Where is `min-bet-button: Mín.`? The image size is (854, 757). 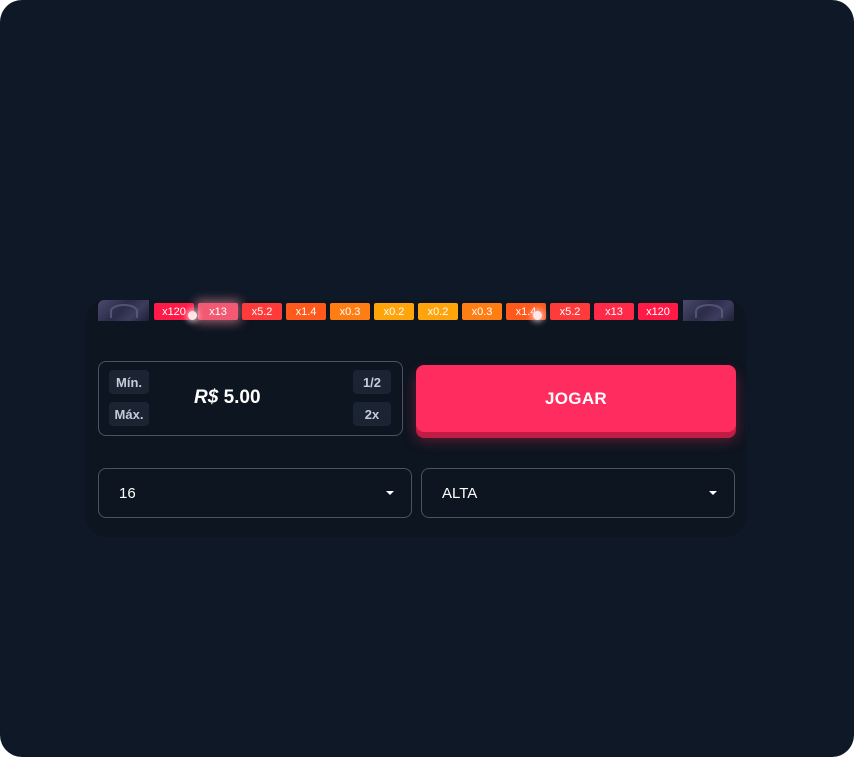
min-bet-button: Mín. is located at coordinates (129, 382).